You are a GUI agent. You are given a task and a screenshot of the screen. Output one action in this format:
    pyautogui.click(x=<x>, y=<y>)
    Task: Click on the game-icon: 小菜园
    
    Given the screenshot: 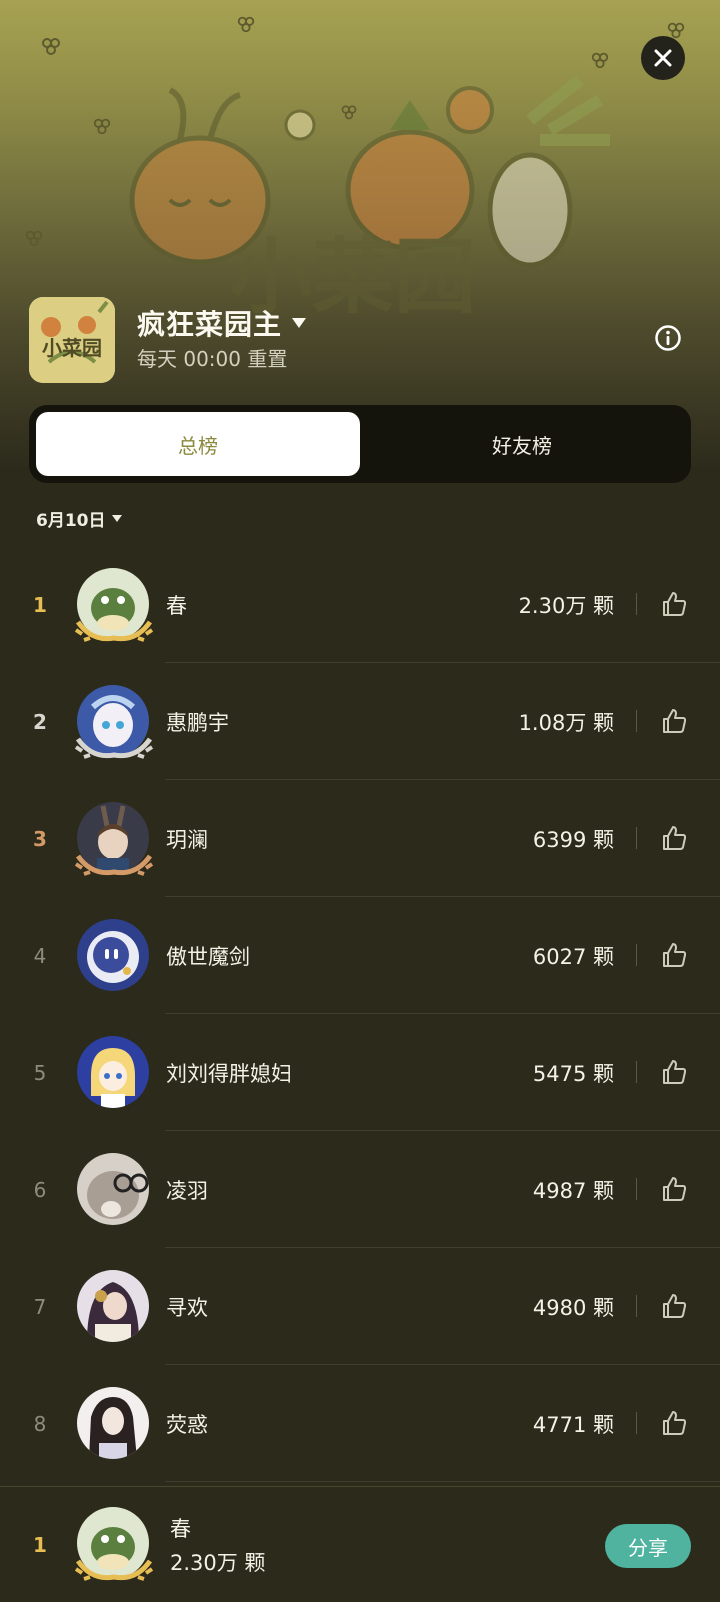 What is the action you would take?
    pyautogui.click(x=72, y=340)
    